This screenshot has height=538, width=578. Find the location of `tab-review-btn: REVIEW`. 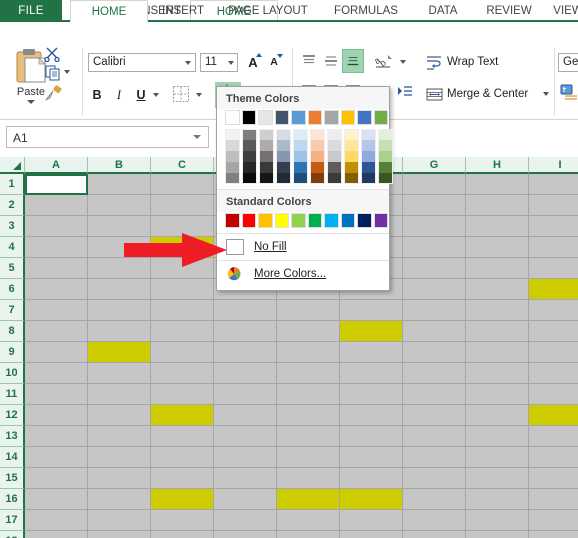

tab-review-btn: REVIEW is located at coordinates (509, 11).